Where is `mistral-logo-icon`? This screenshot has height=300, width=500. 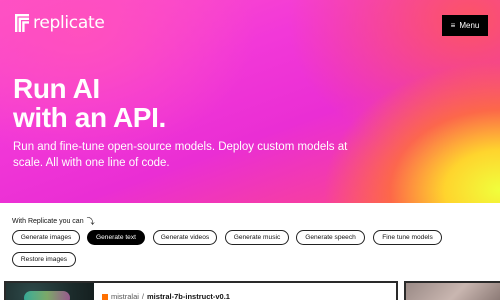
mistral-logo-icon is located at coordinates (105, 296).